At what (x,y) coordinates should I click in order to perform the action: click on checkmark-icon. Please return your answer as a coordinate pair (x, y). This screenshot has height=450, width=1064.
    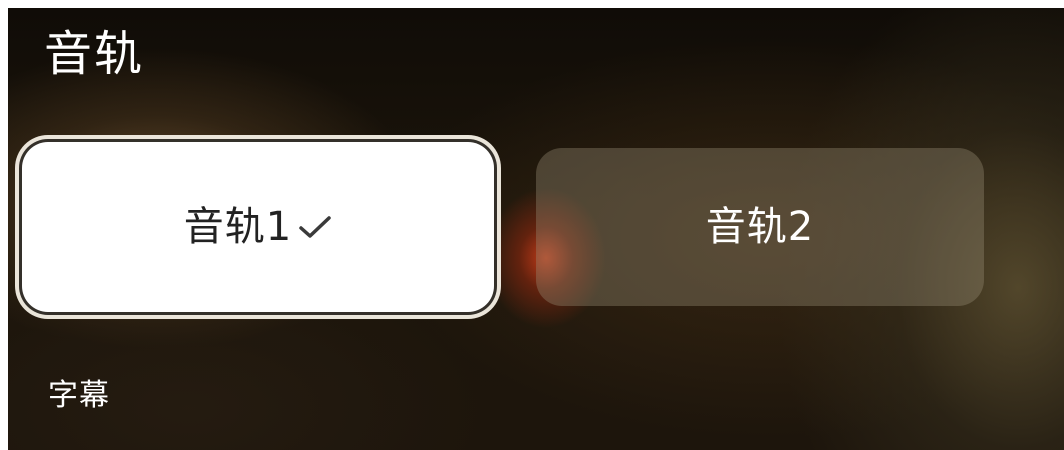
    Looking at the image, I should click on (315, 227).